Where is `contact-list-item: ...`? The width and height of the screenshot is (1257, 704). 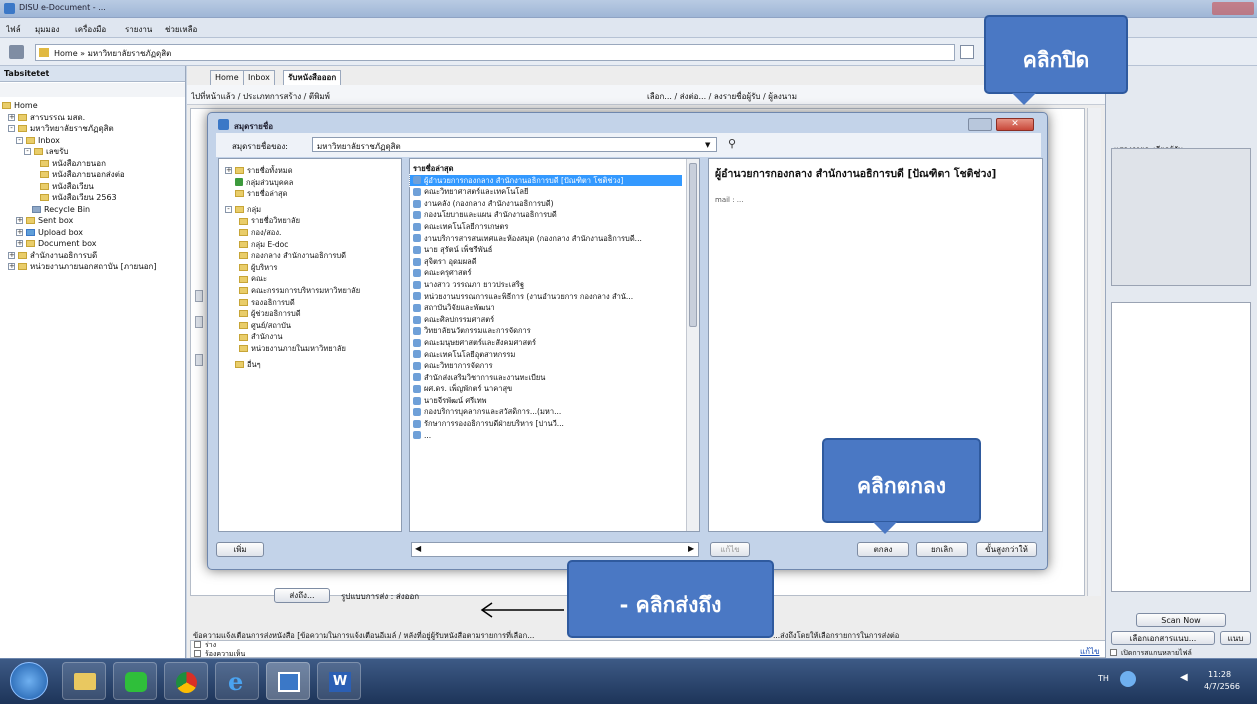 contact-list-item: ... is located at coordinates (546, 436).